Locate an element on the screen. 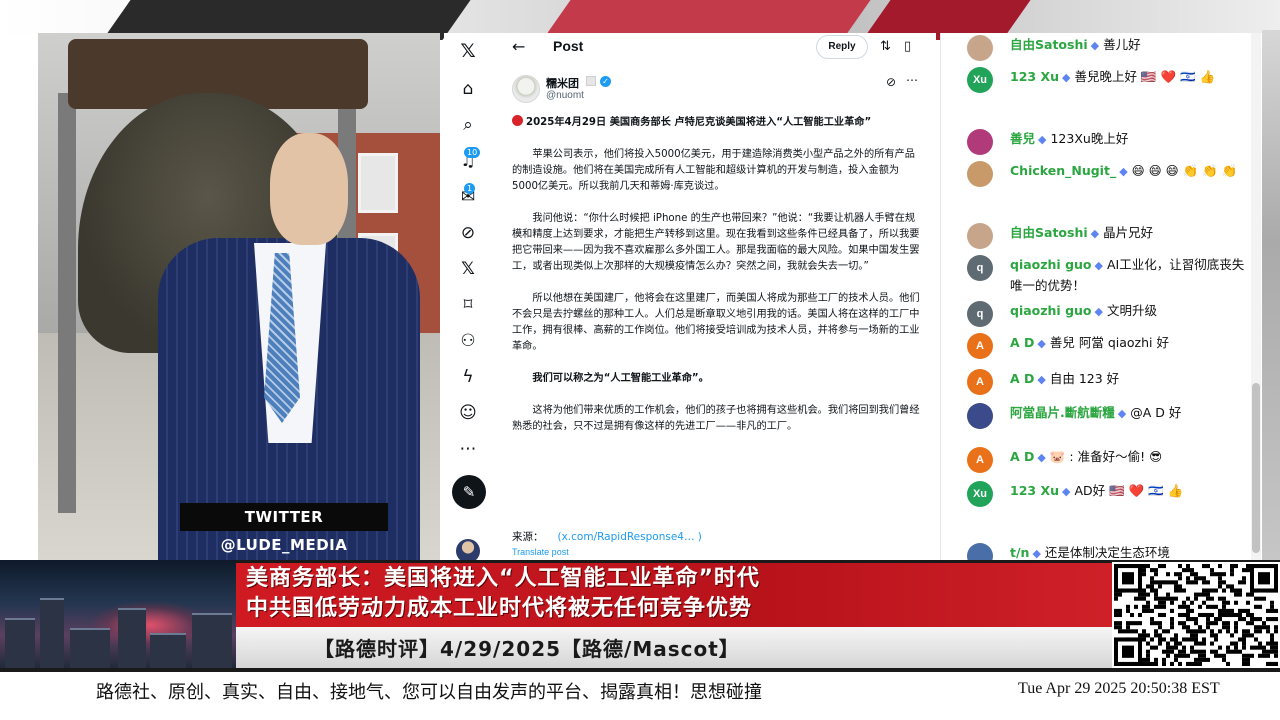 The height and width of the screenshot is (720, 1280). chat-message-line: A D ◆ 善兒 阿當 qiaozhi 好 is located at coordinates (1130, 343).